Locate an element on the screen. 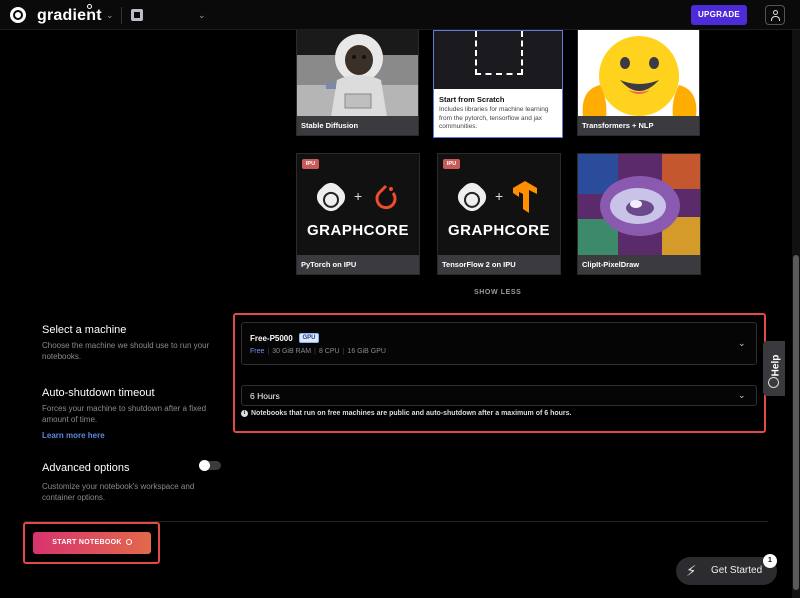 The height and width of the screenshot is (598, 800). help-label: Help is located at coordinates (776, 365).